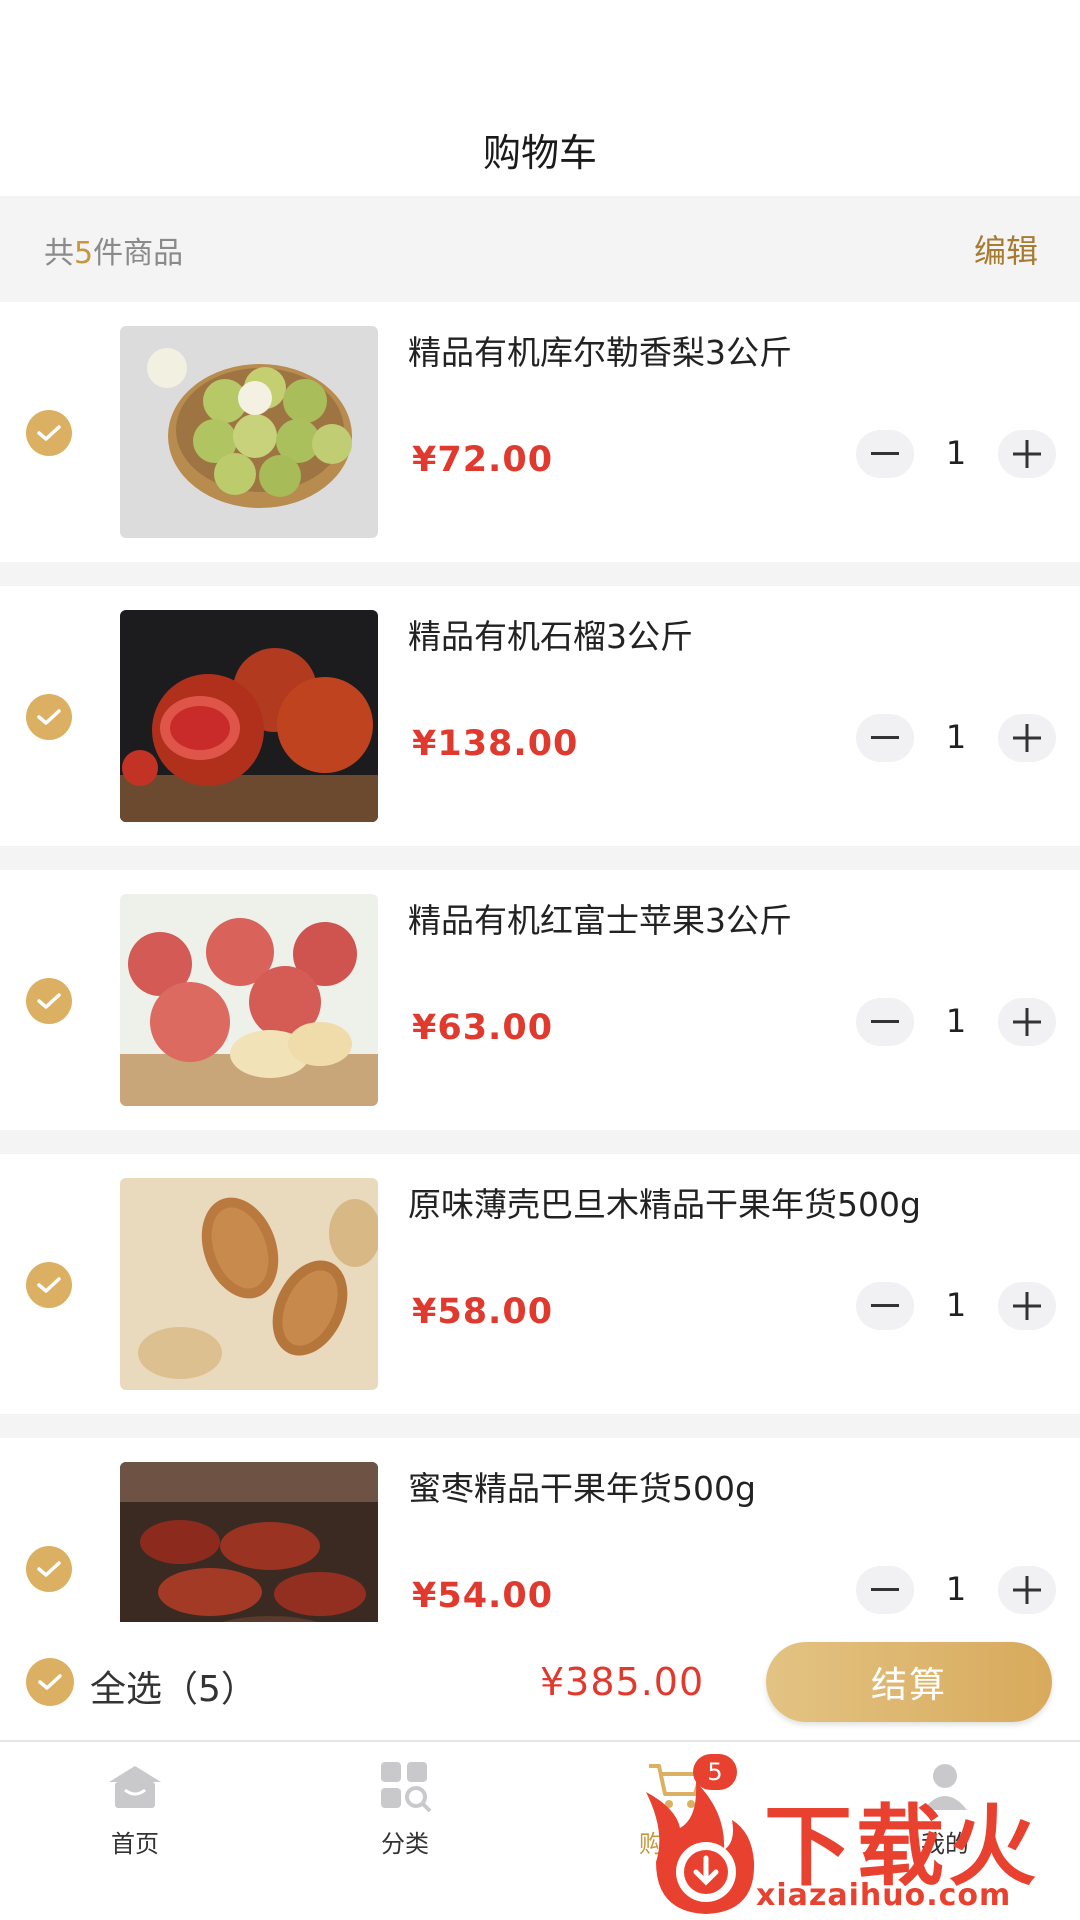 The image size is (1080, 1920). I want to click on category-icon, so click(406, 1787).